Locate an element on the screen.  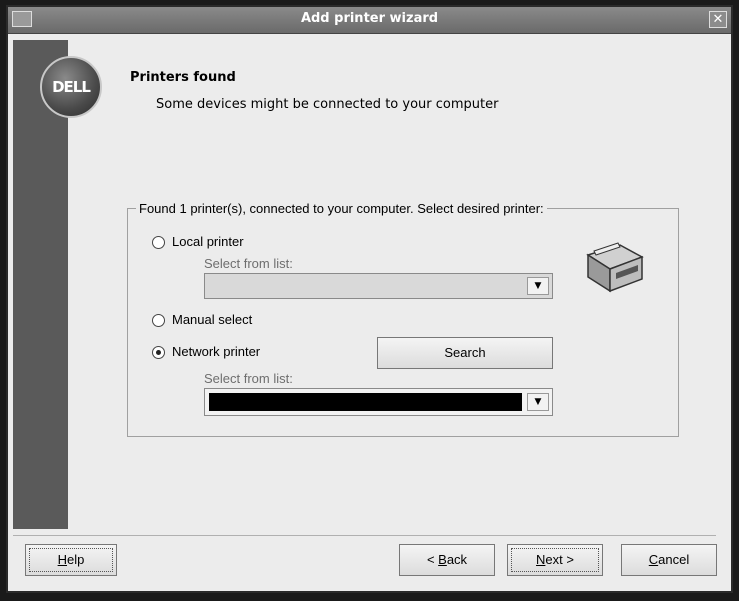
network-printer-combo: ▼ is located at coordinates (378, 402).